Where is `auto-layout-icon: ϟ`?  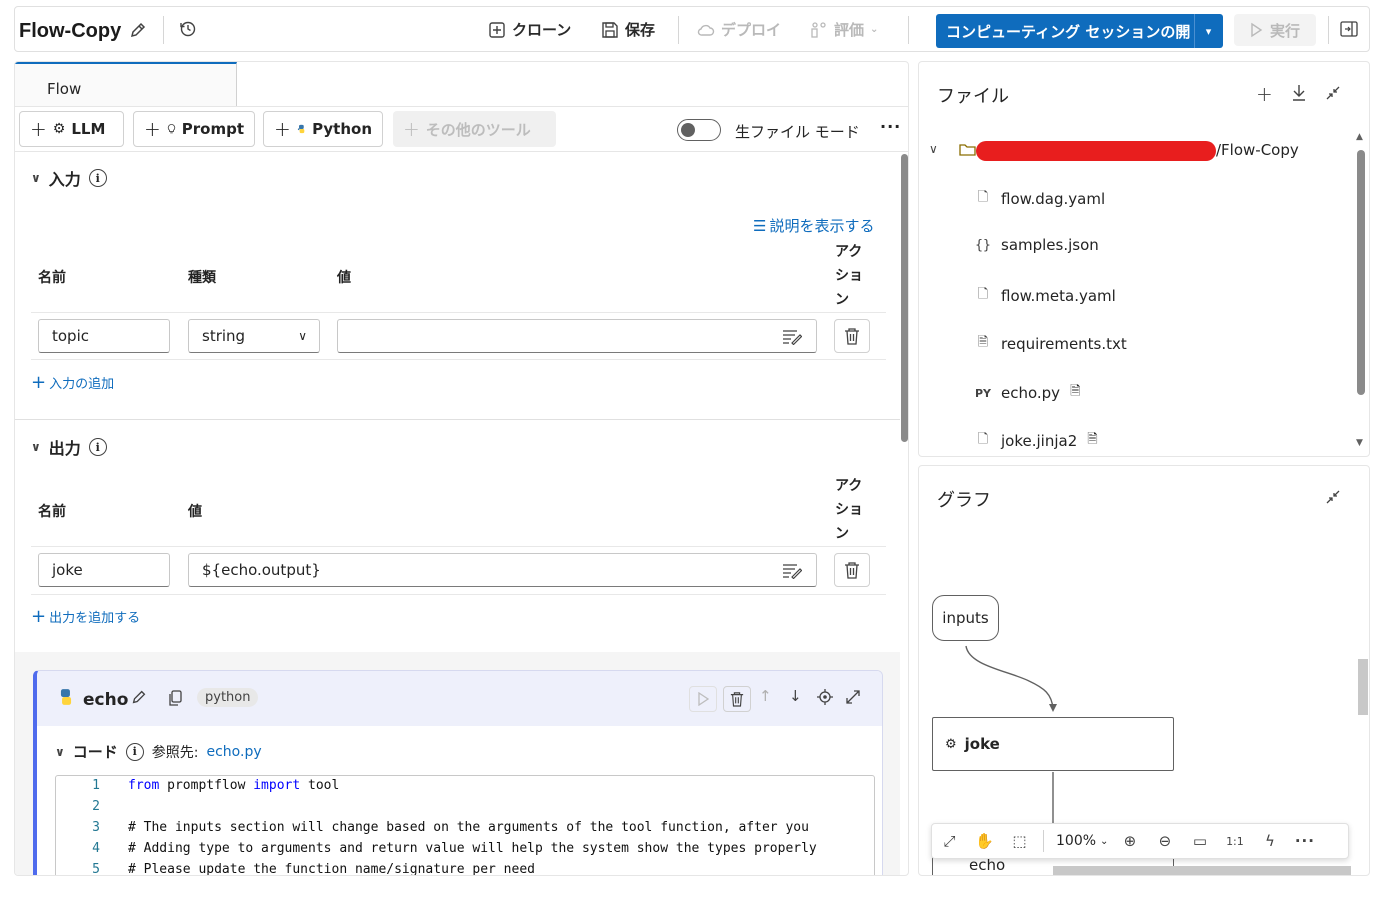 auto-layout-icon: ϟ is located at coordinates (1269, 841).